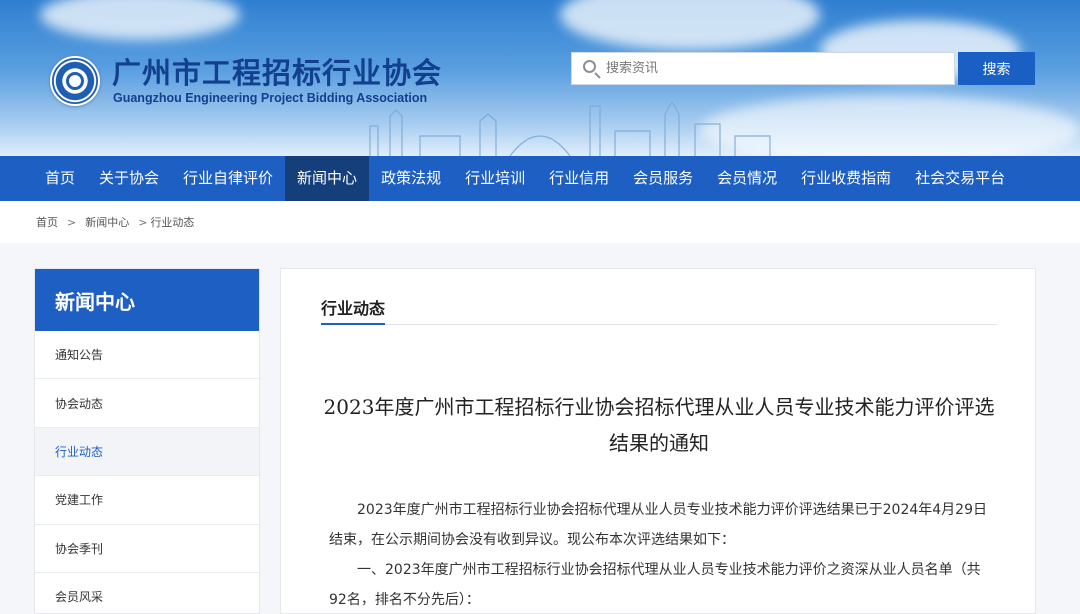 The width and height of the screenshot is (1080, 614). What do you see at coordinates (60, 178) in the screenshot?
I see `nav-item-home: 首页` at bounding box center [60, 178].